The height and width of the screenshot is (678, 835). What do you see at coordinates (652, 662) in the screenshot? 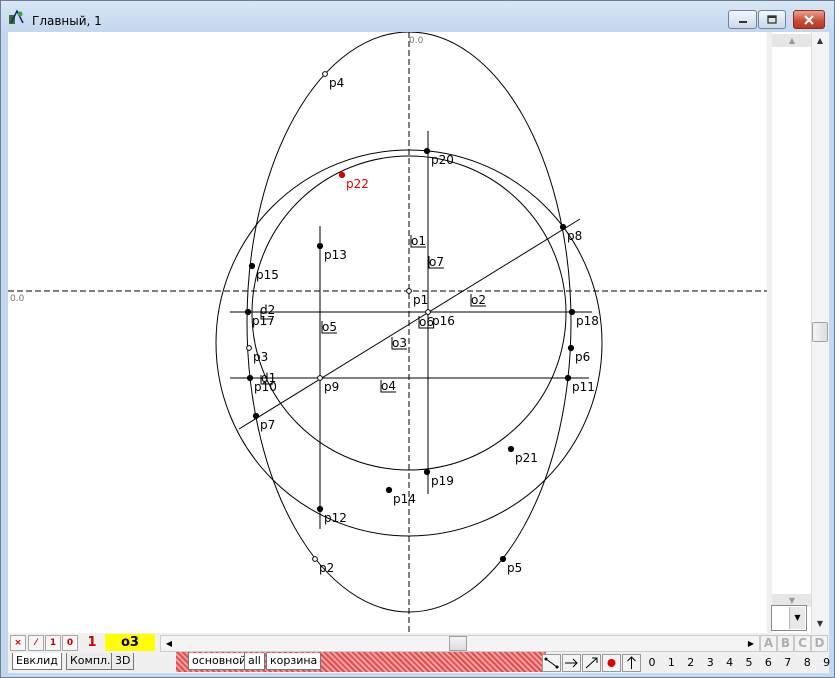
I see `layer-number-0: 0` at bounding box center [652, 662].